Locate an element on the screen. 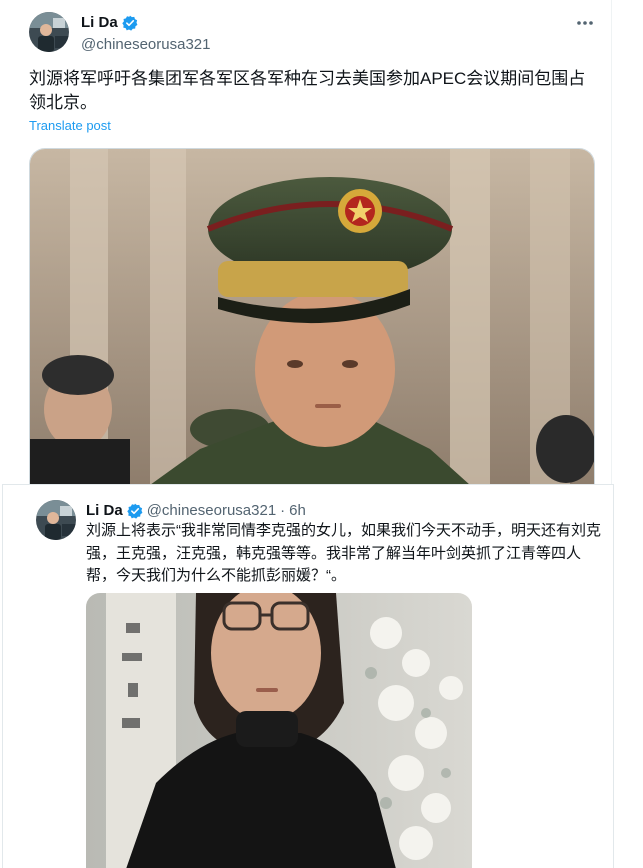 The image size is (643, 868). post-time: 6h is located at coordinates (297, 510).